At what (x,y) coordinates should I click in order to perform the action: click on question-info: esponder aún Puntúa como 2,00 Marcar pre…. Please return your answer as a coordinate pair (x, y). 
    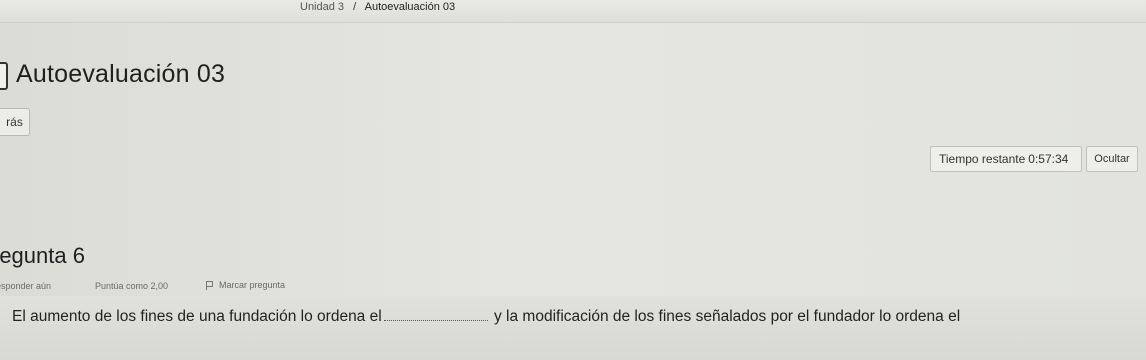
    Looking at the image, I should click on (573, 286).